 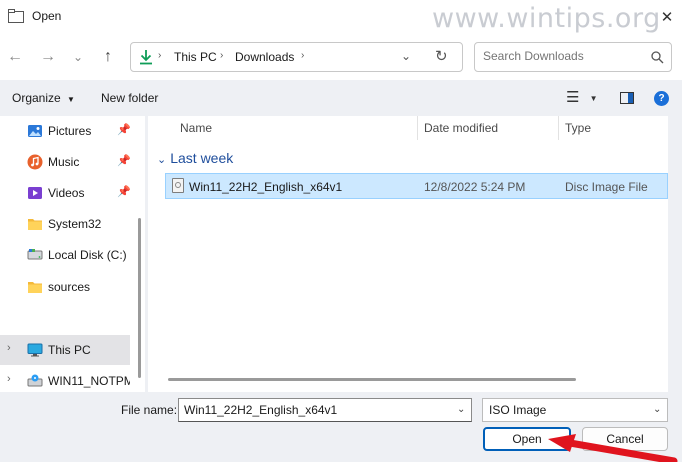 I want to click on up-button: ↑, so click(x=108, y=57).